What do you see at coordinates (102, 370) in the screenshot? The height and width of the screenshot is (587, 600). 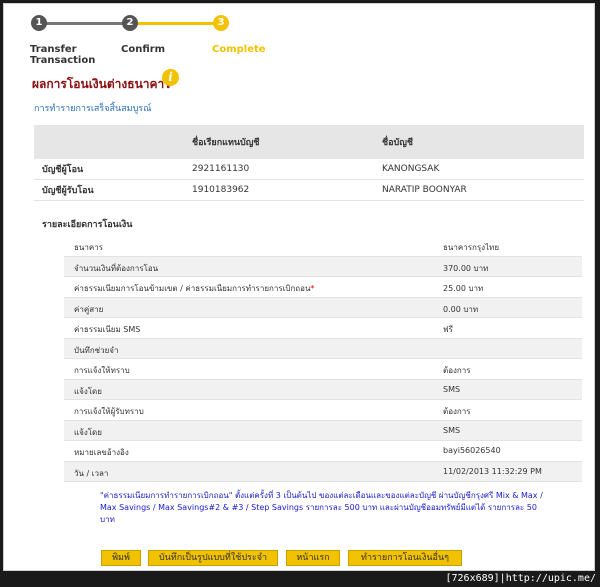 I see `detail-label: การแจ้งให้ทราบ` at bounding box center [102, 370].